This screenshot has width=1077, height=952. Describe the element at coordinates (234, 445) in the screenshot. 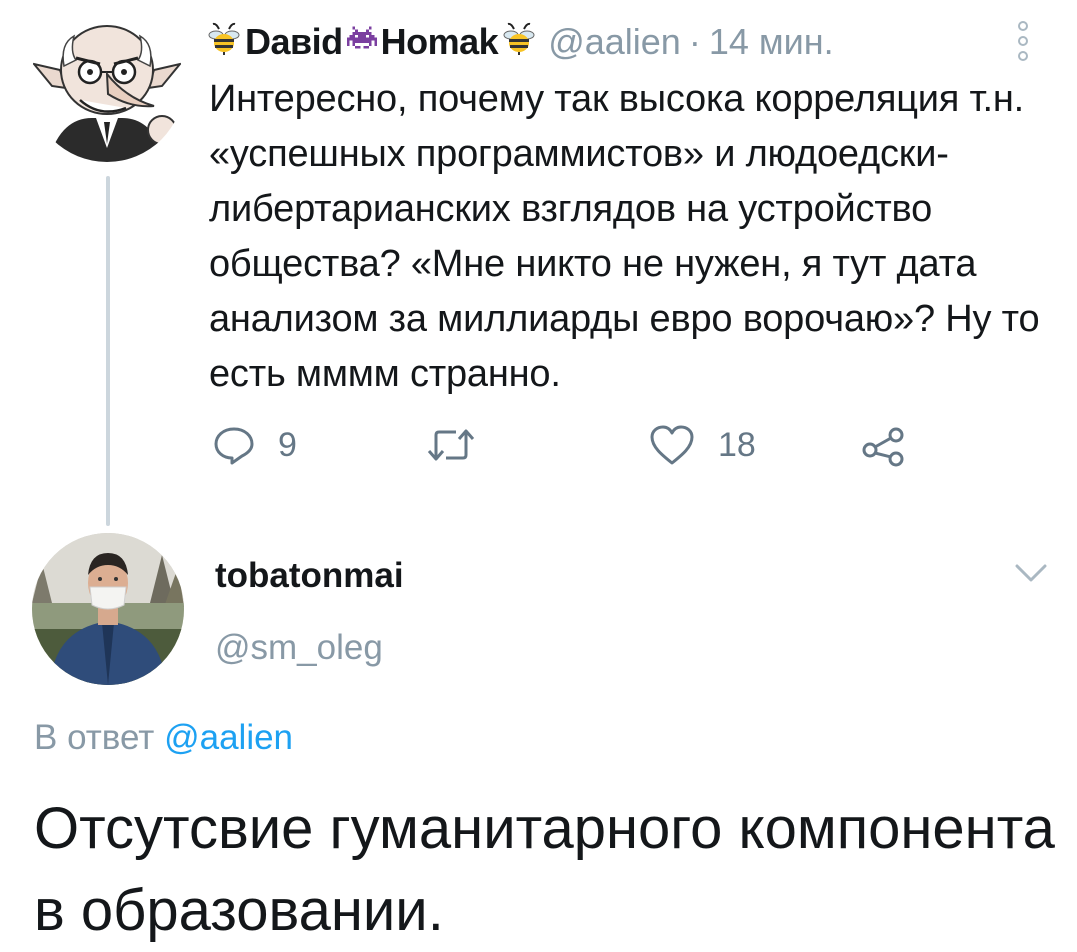

I see `reply-icon` at that location.